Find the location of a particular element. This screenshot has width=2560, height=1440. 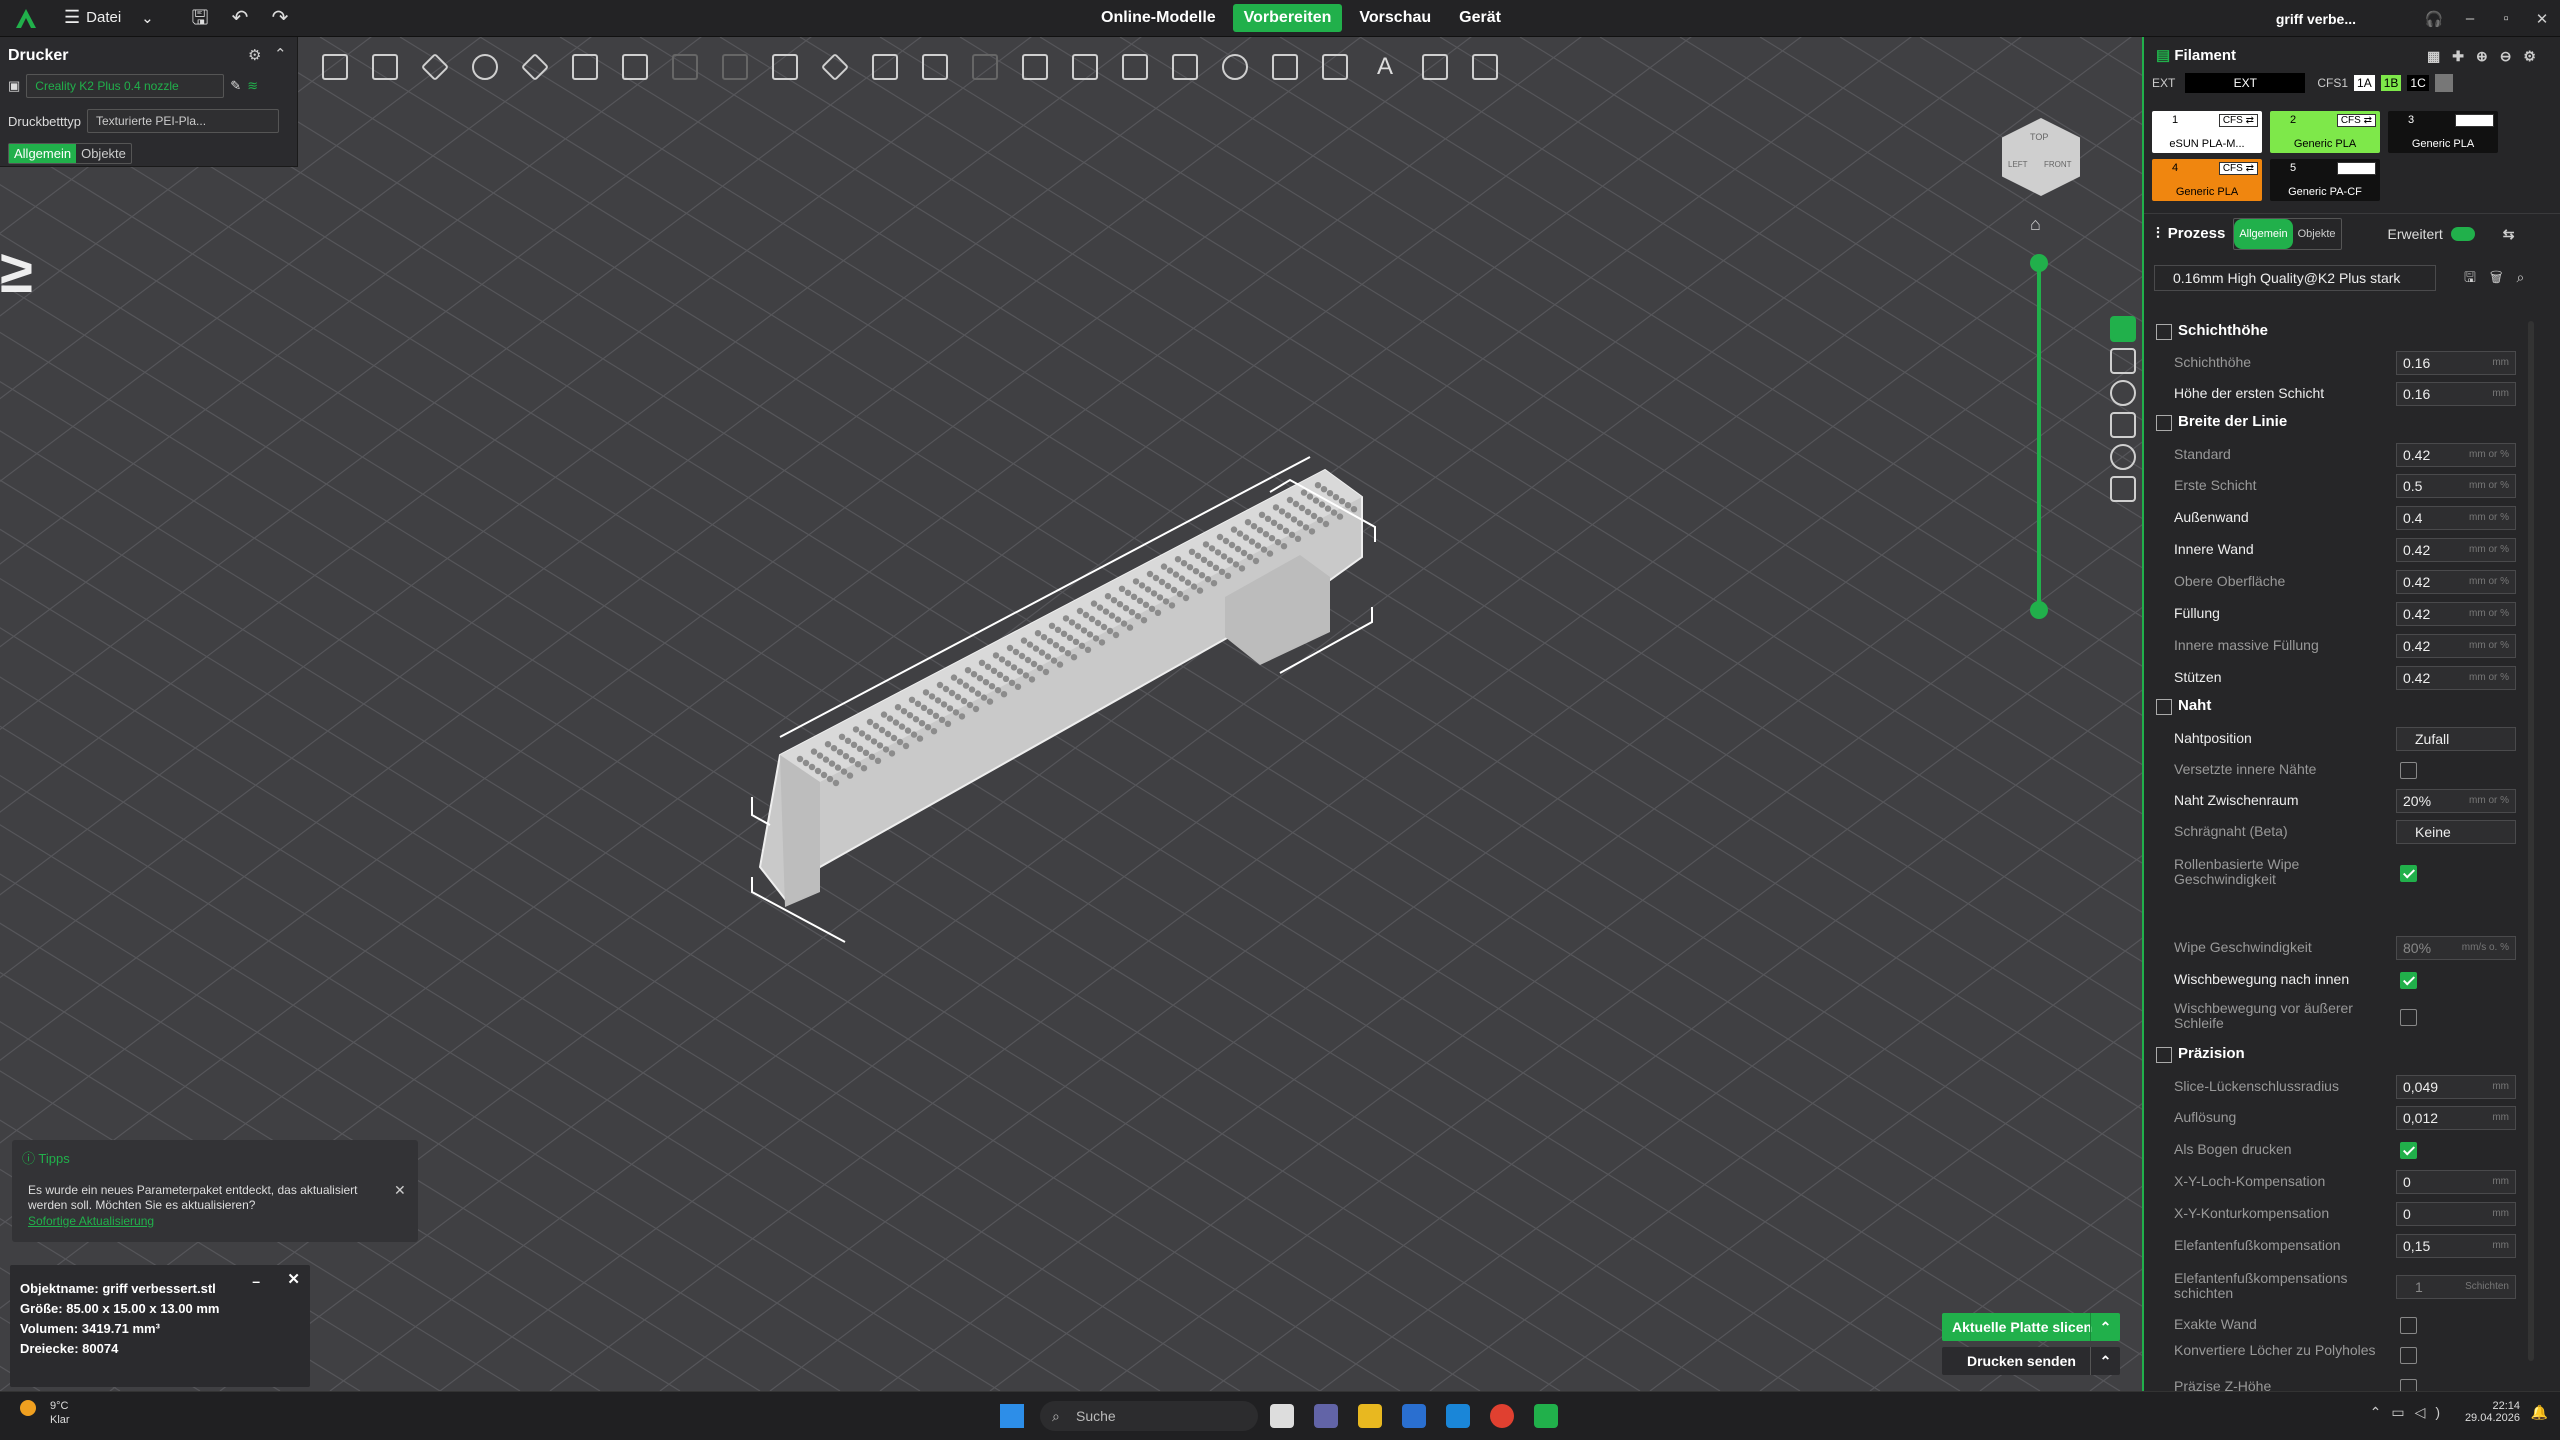

orient-button is located at coordinates (485, 67).